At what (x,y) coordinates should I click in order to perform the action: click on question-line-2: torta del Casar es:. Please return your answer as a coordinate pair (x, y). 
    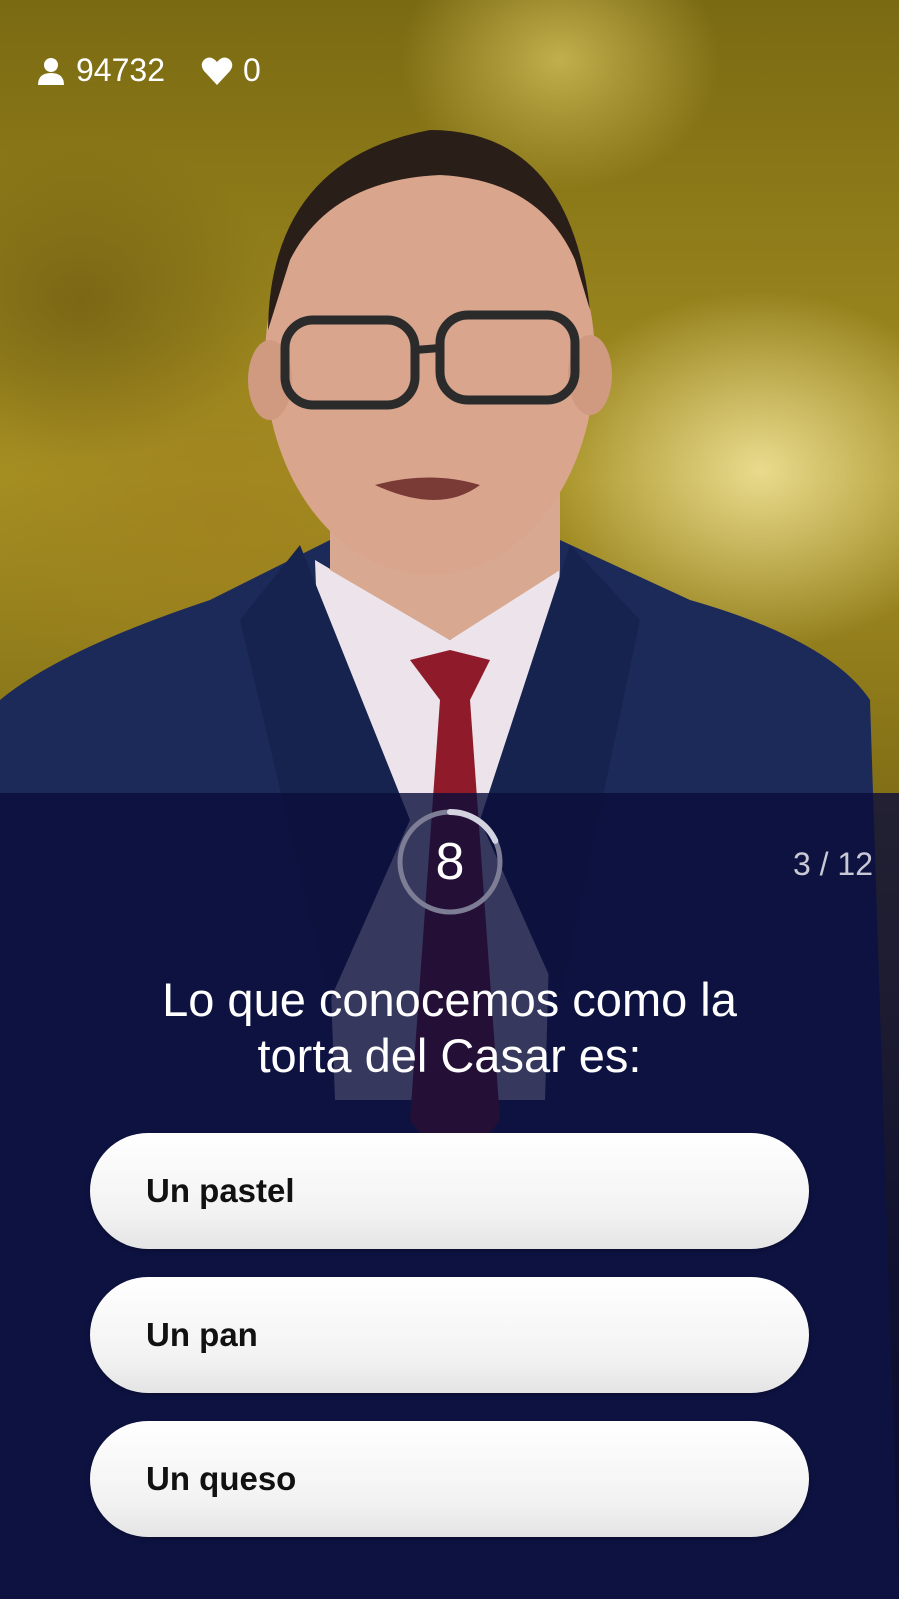
    Looking at the image, I should click on (449, 1055).